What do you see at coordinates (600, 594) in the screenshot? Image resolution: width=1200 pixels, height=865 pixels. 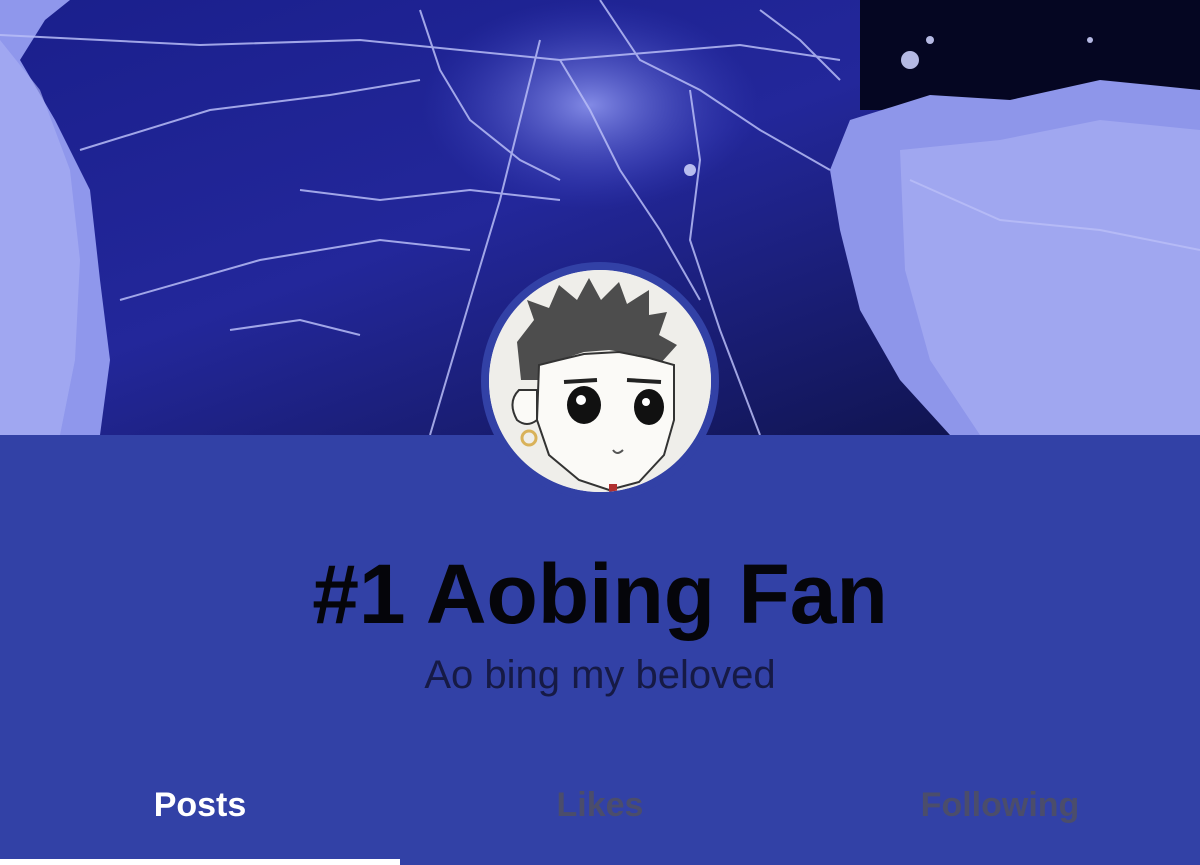 I see `blog-title: #1 Aobing Fan` at bounding box center [600, 594].